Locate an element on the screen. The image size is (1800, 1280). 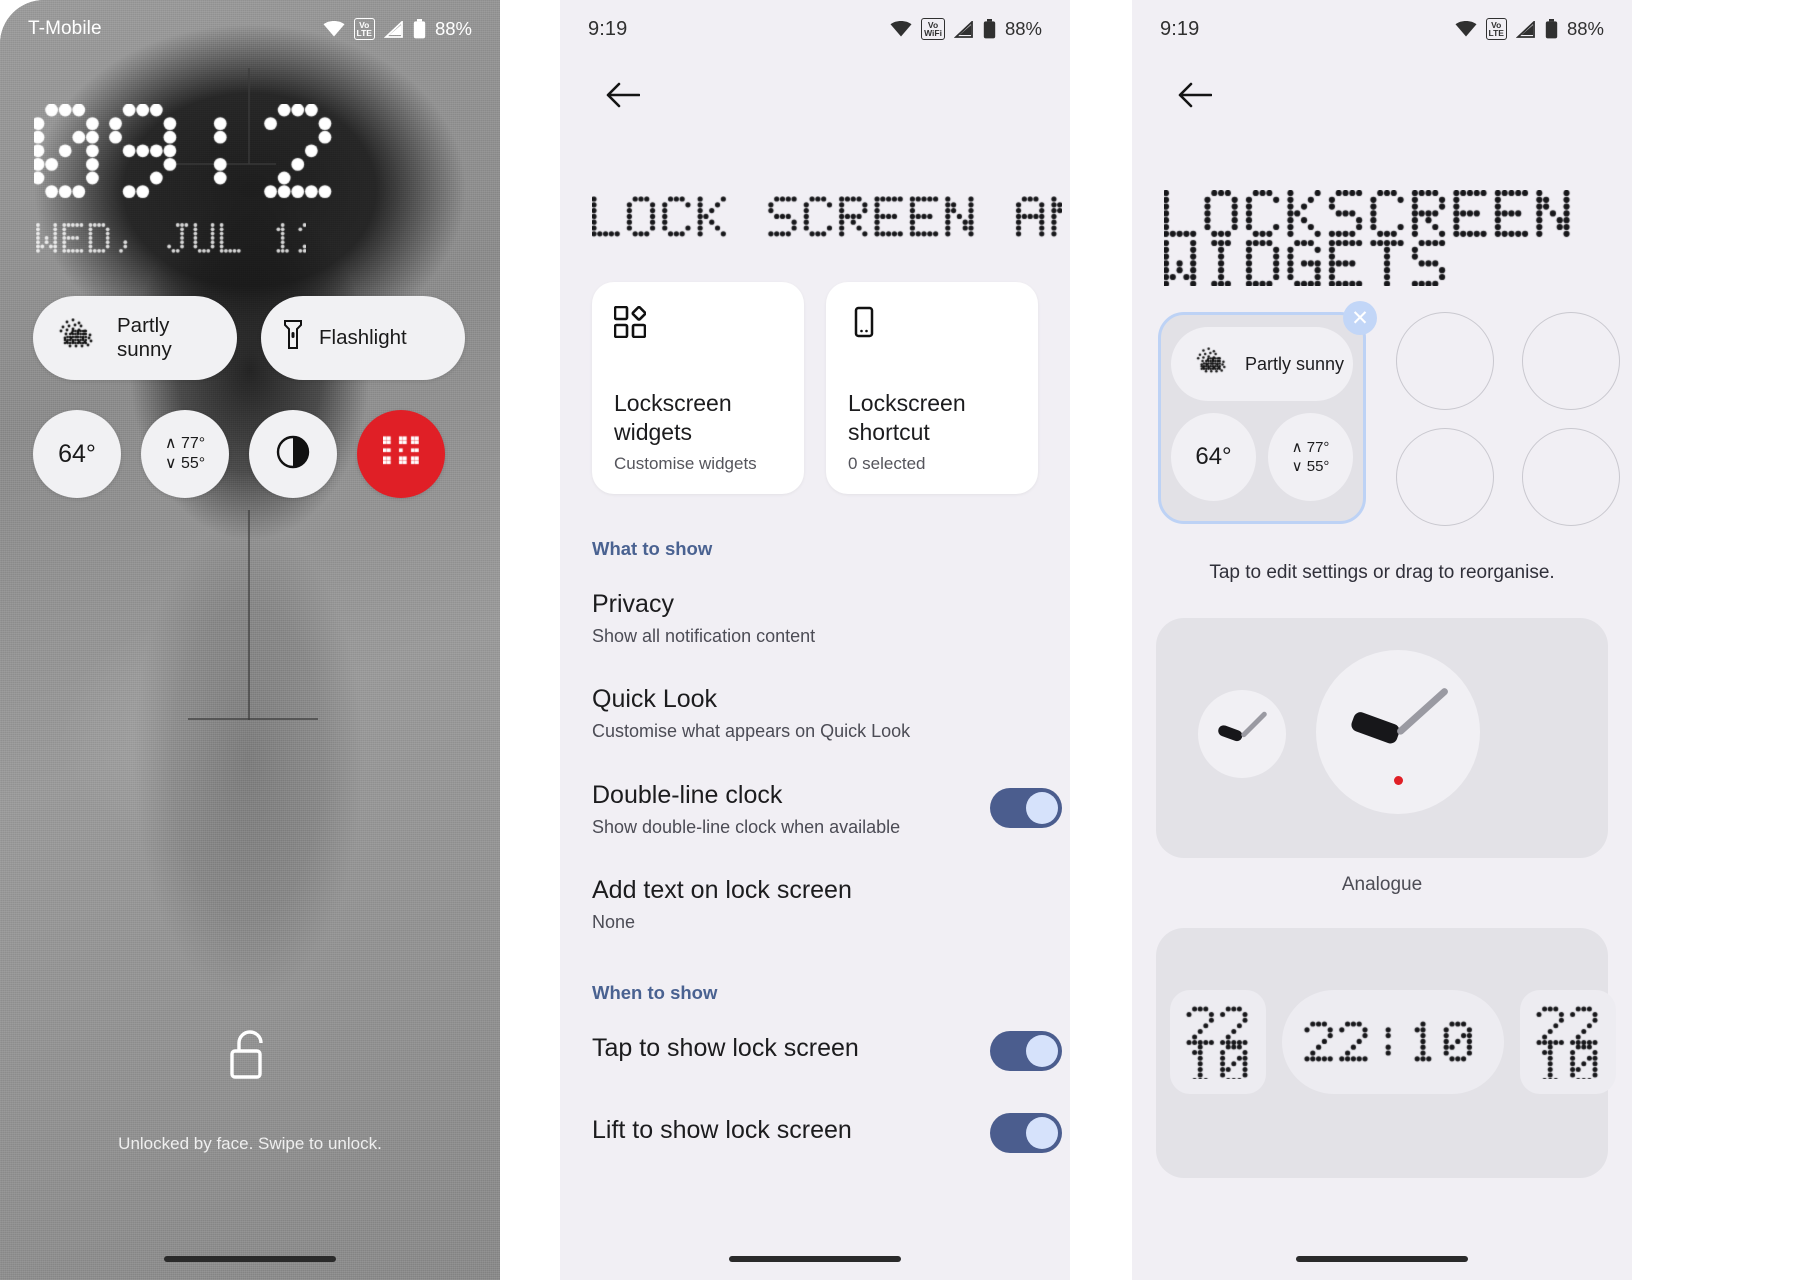
phone-icon is located at coordinates (932, 324).